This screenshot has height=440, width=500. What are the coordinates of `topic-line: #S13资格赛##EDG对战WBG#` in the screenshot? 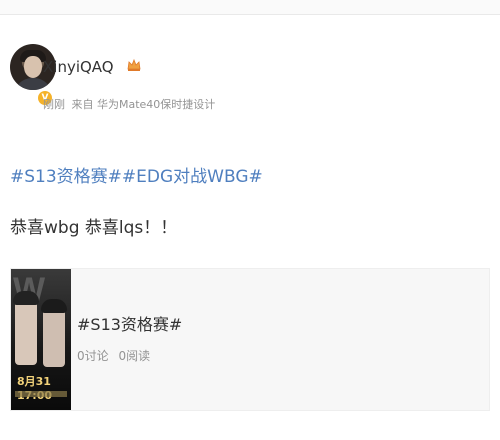 It's located at (136, 174).